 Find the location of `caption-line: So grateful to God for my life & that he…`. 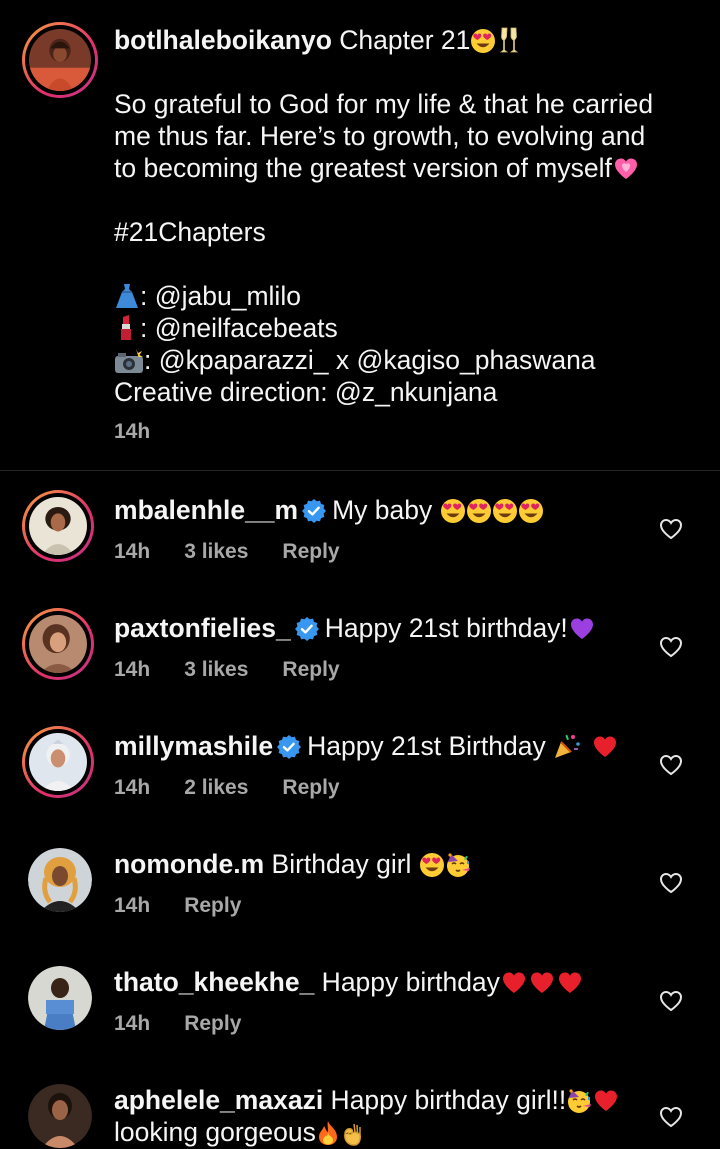

caption-line: So grateful to God for my life & that he… is located at coordinates (384, 104).